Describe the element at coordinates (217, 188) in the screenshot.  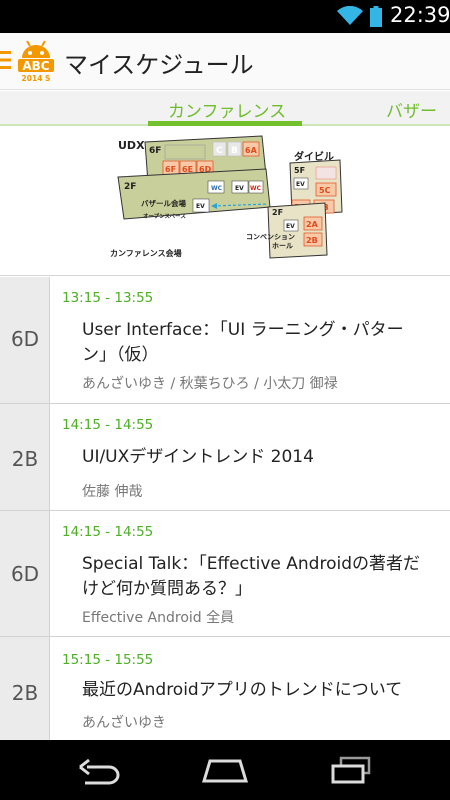
I see `map-wc-1: WC` at that location.